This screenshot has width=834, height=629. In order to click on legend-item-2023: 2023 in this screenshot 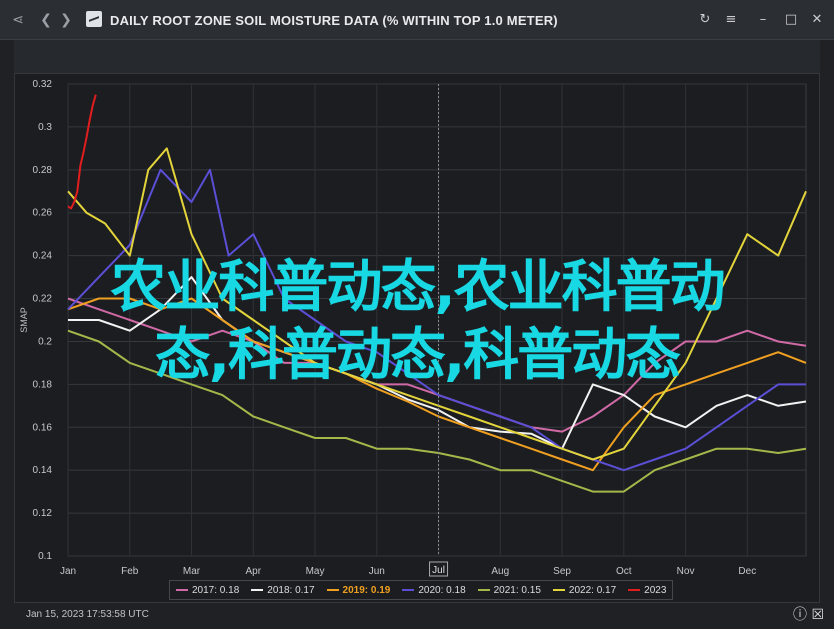, I will do `click(647, 590)`.